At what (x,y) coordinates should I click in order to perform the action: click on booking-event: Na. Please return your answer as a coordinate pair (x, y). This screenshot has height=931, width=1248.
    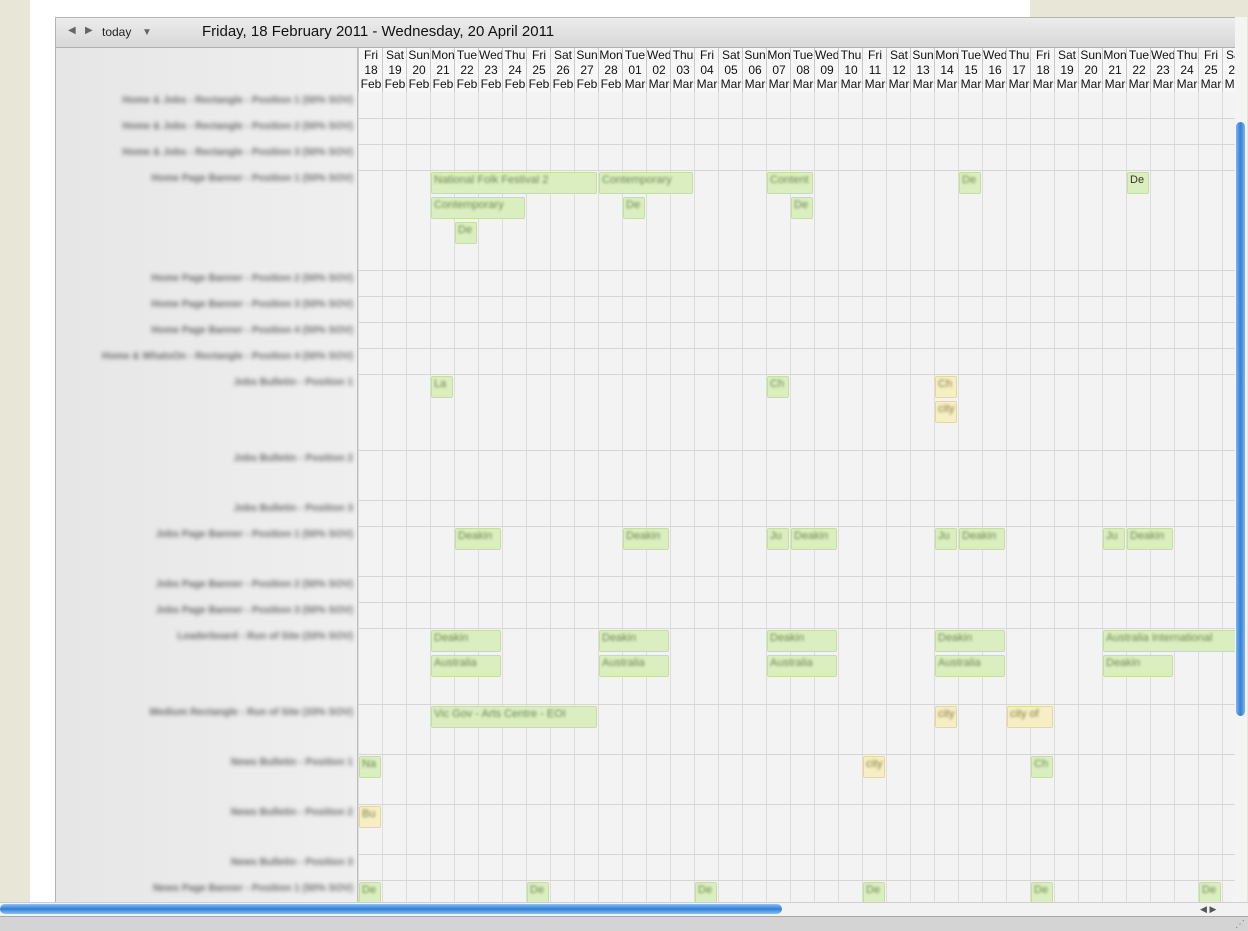
    Looking at the image, I should click on (370, 767).